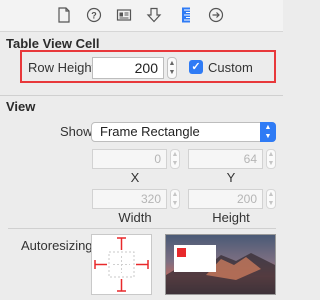 The width and height of the screenshot is (320, 300). What do you see at coordinates (186, 15) in the screenshot?
I see `size-icon` at bounding box center [186, 15].